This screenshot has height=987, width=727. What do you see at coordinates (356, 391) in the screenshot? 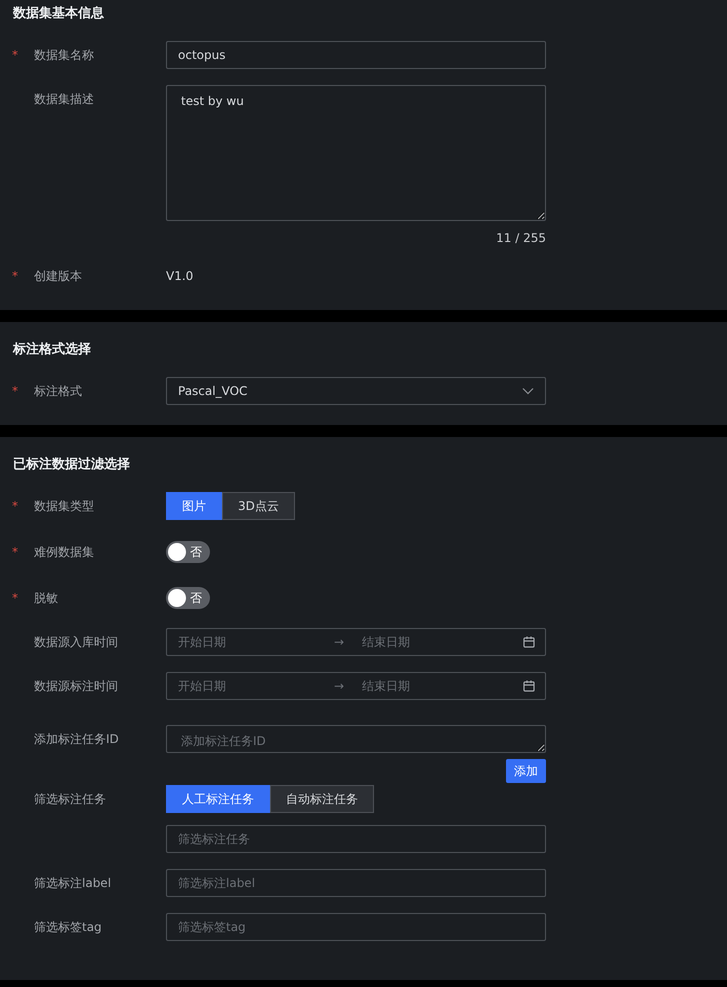
I see `select-field: Pascal_VOC` at bounding box center [356, 391].